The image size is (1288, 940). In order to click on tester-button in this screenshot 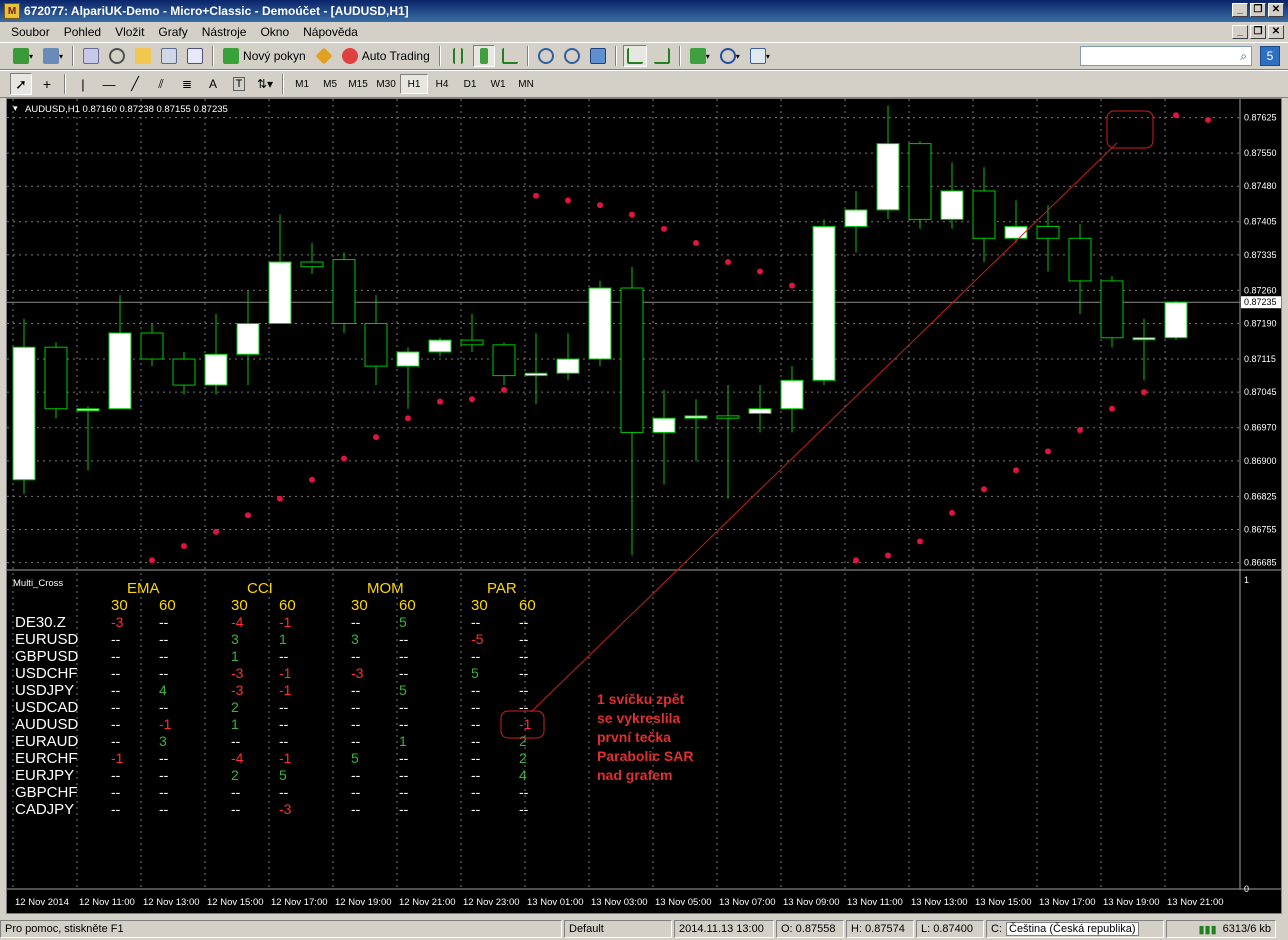, I will do `click(195, 56)`.